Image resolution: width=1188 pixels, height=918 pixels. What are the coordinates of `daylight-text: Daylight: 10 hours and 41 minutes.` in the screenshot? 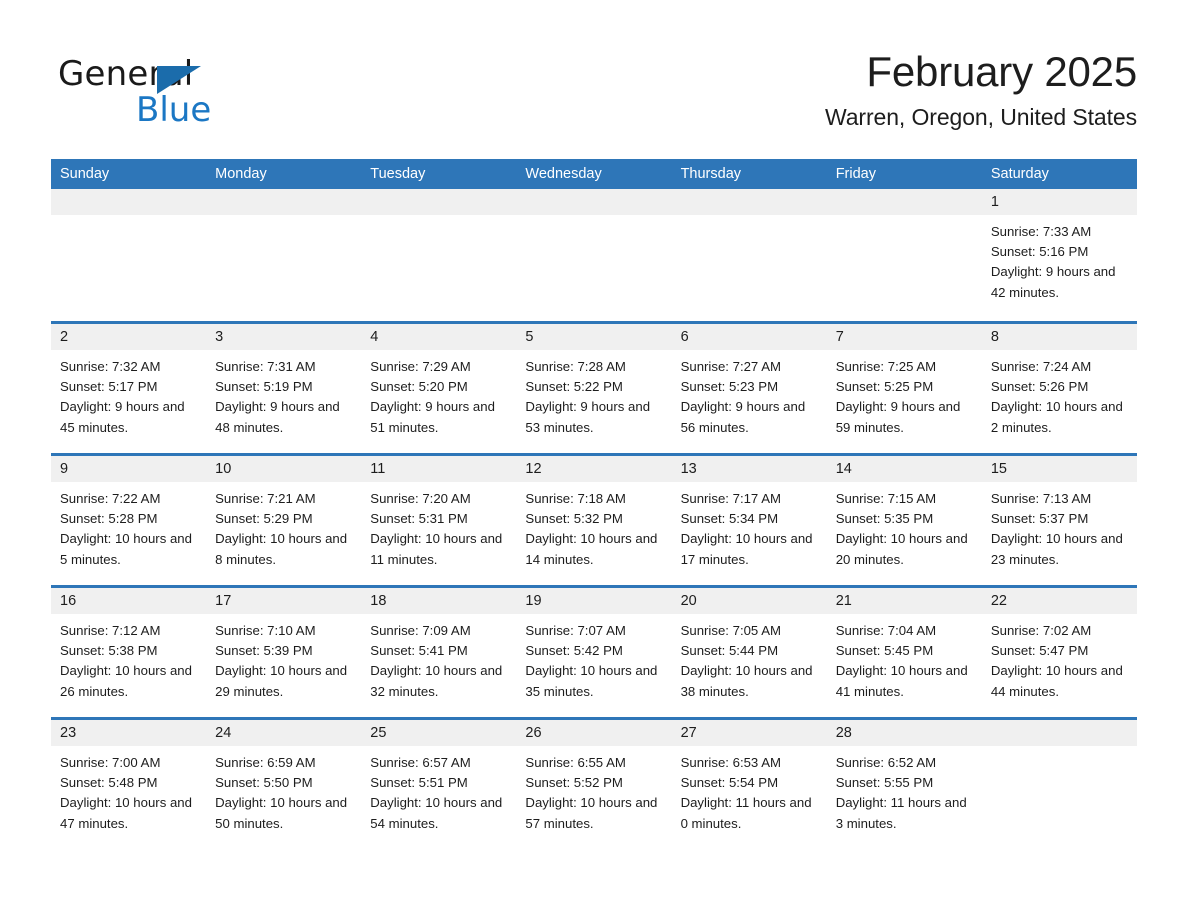 It's located at (901, 681).